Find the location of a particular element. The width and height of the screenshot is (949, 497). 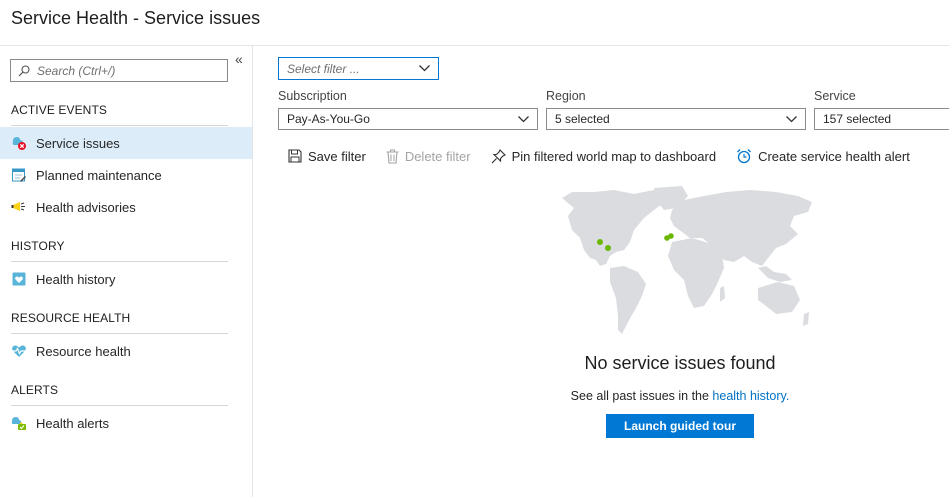

launch-guided-tour-button: Launch guided tour is located at coordinates (680, 426).